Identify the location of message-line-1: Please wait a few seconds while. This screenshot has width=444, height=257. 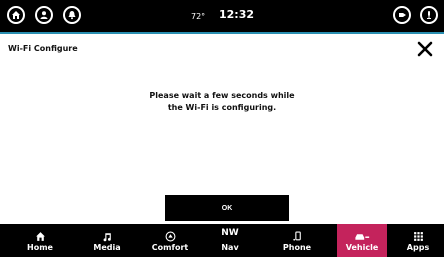
(222, 95).